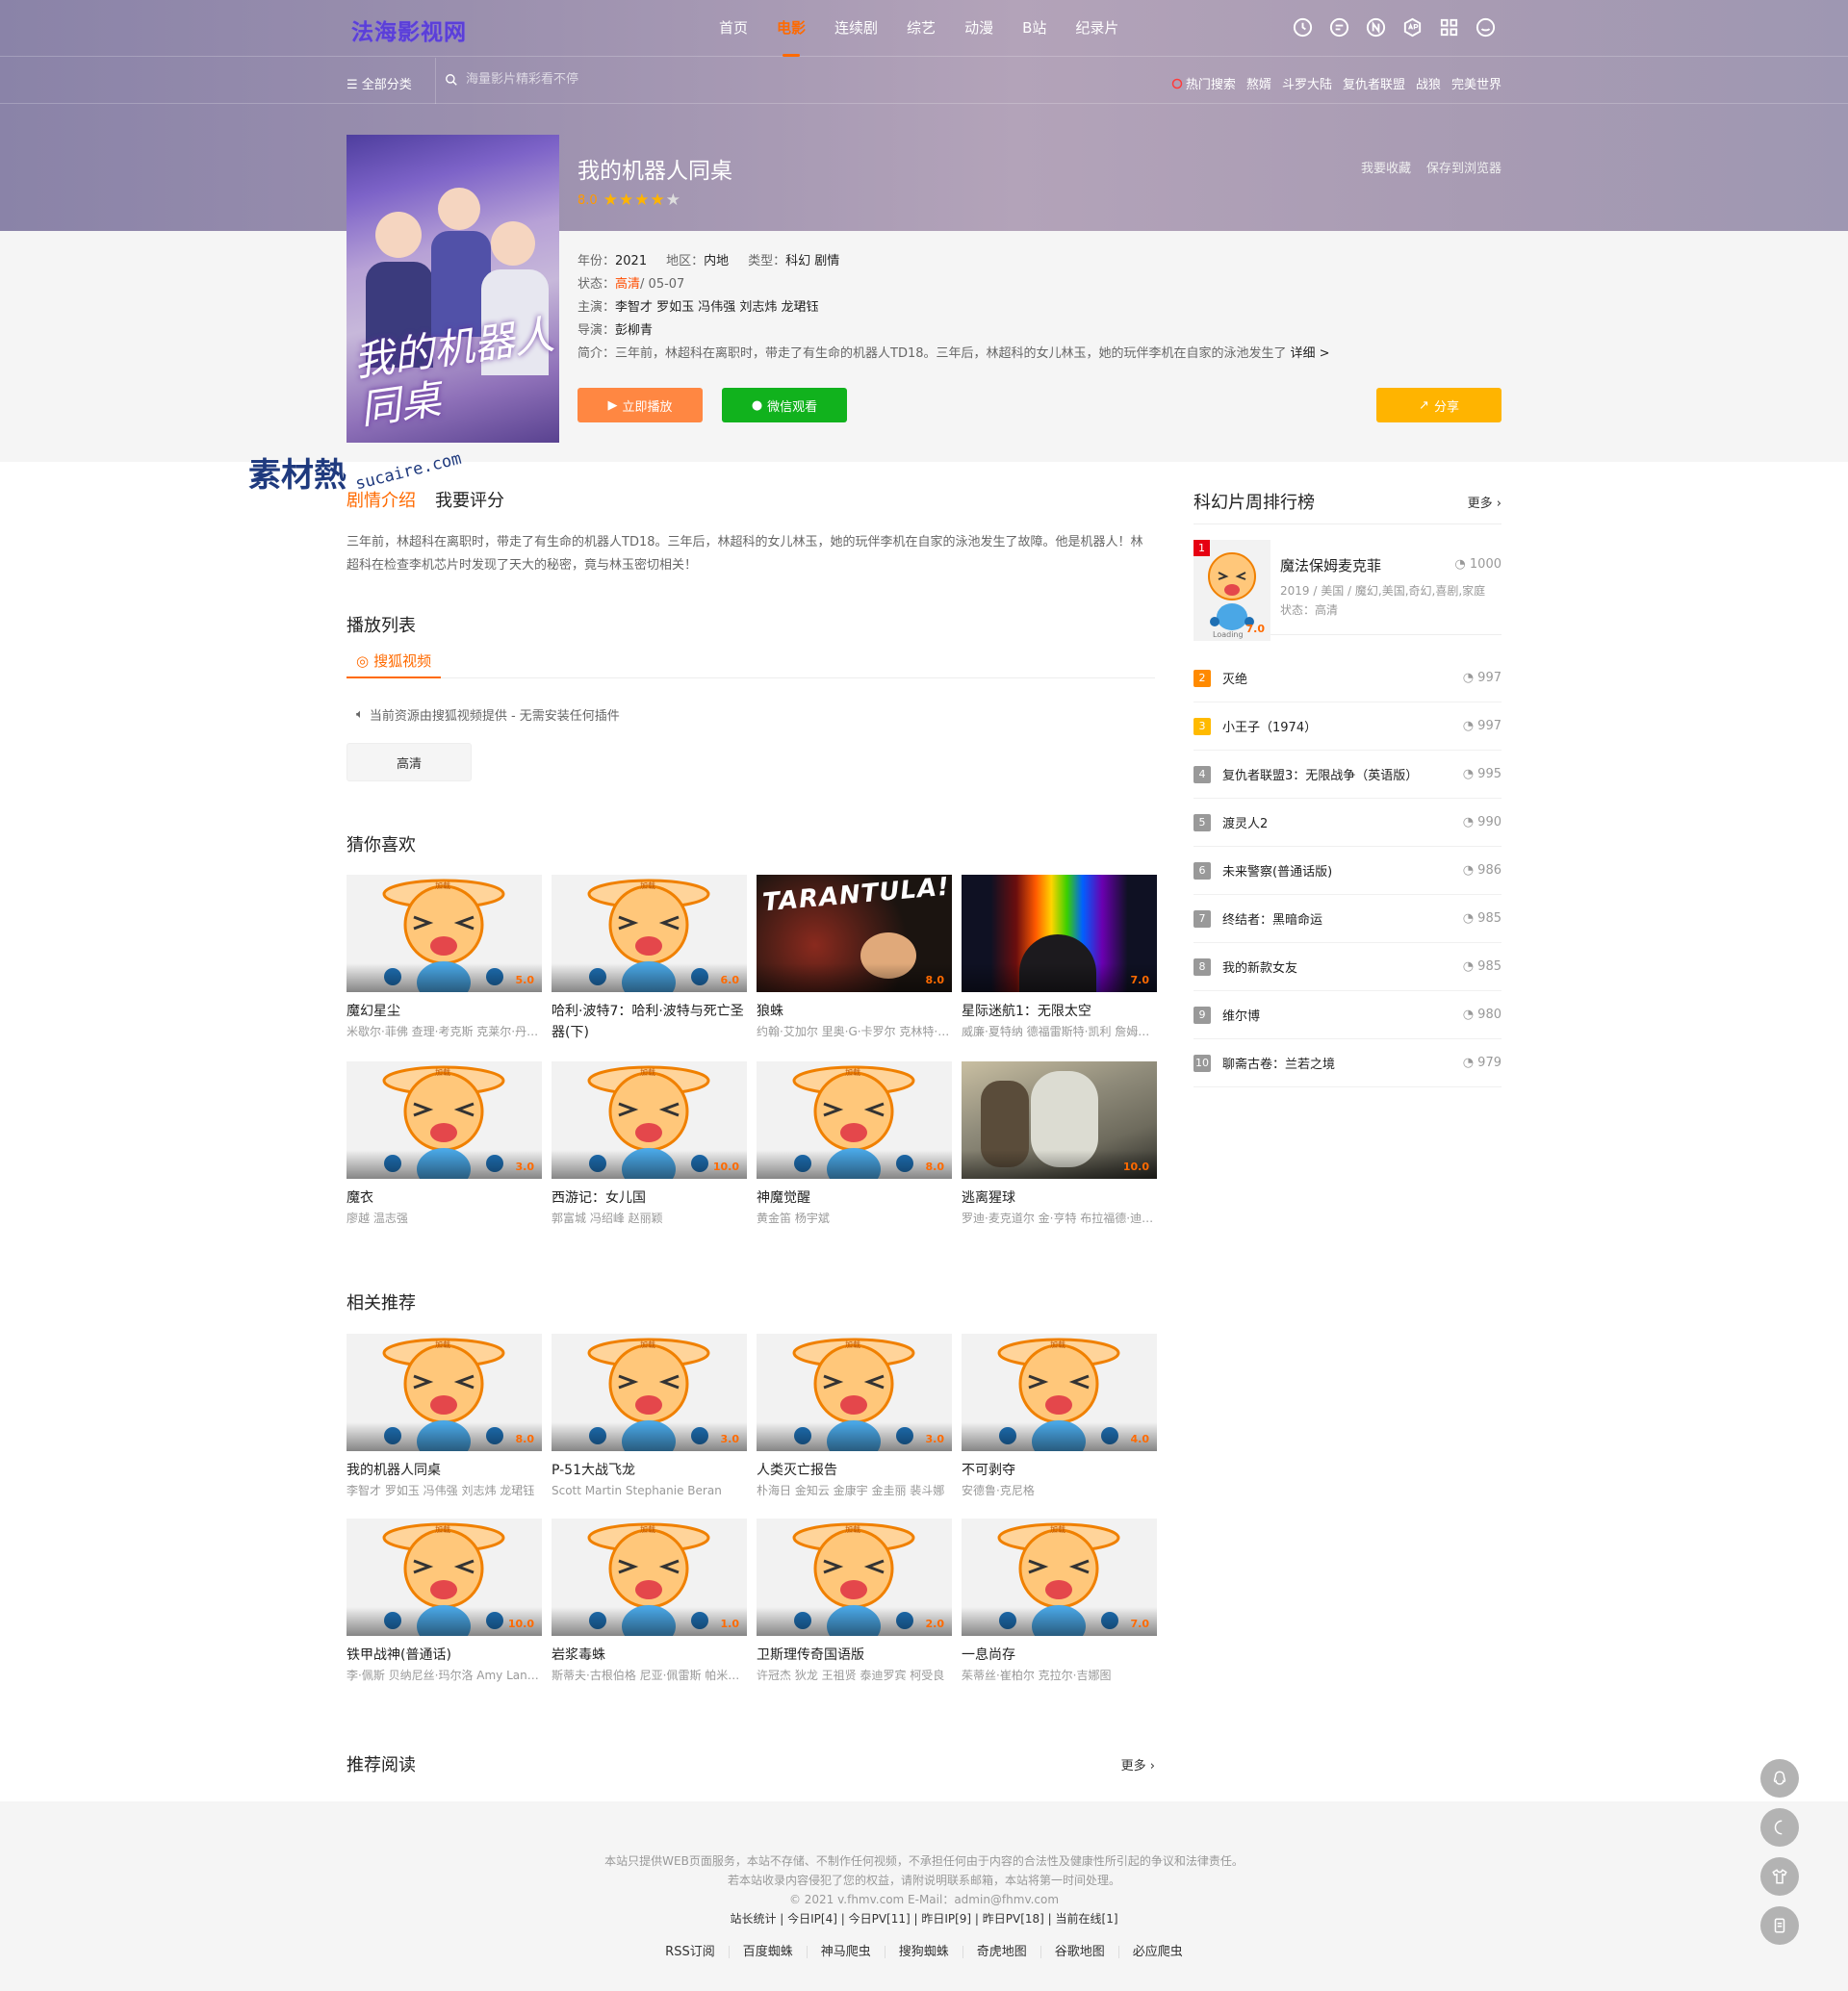 This screenshot has height=1991, width=1848. What do you see at coordinates (1277, 870) in the screenshot?
I see `ranking-item-name: 未来警察(普通话版)` at bounding box center [1277, 870].